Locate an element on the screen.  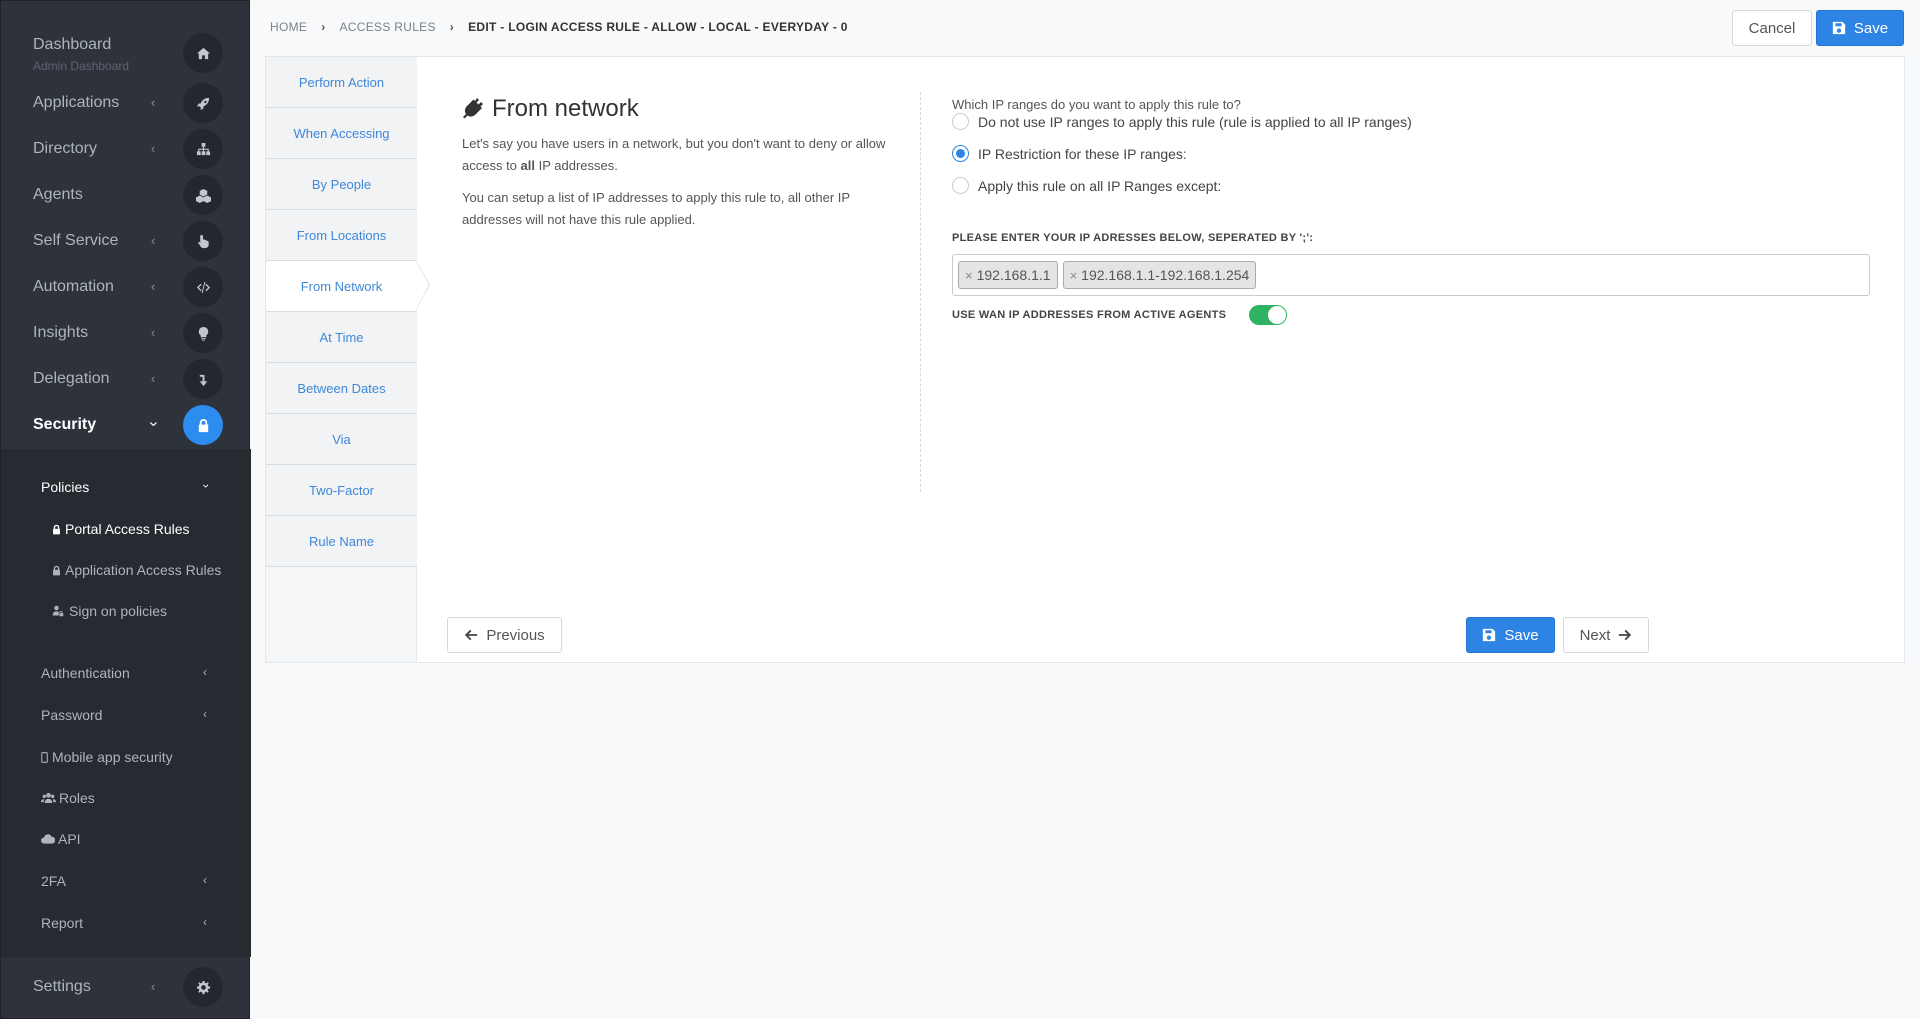
submenu-roles: Roles is located at coordinates (68, 798).